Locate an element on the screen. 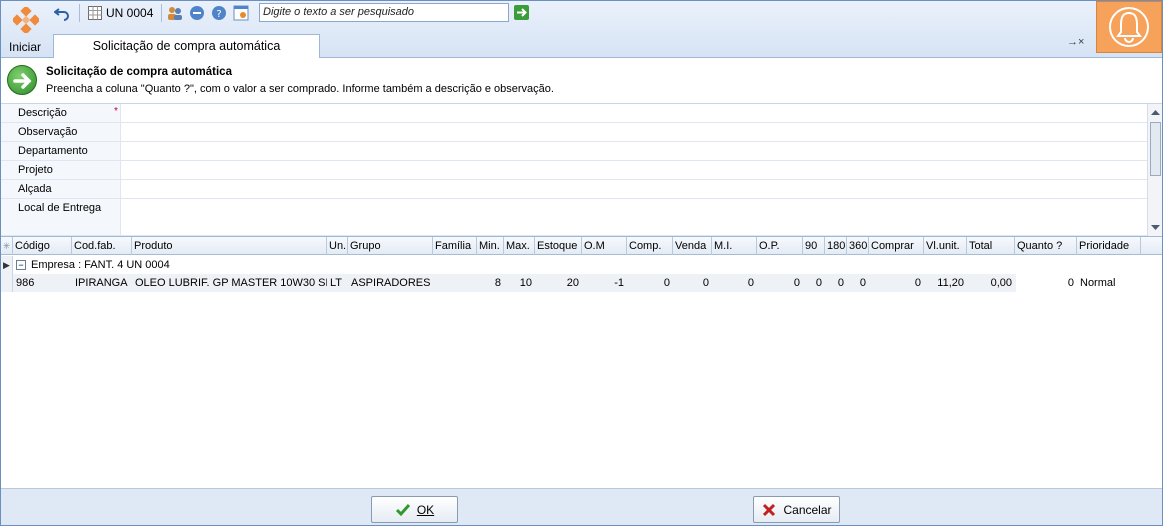 The height and width of the screenshot is (526, 1163). field-row-departamento: Departamento is located at coordinates (574, 151).